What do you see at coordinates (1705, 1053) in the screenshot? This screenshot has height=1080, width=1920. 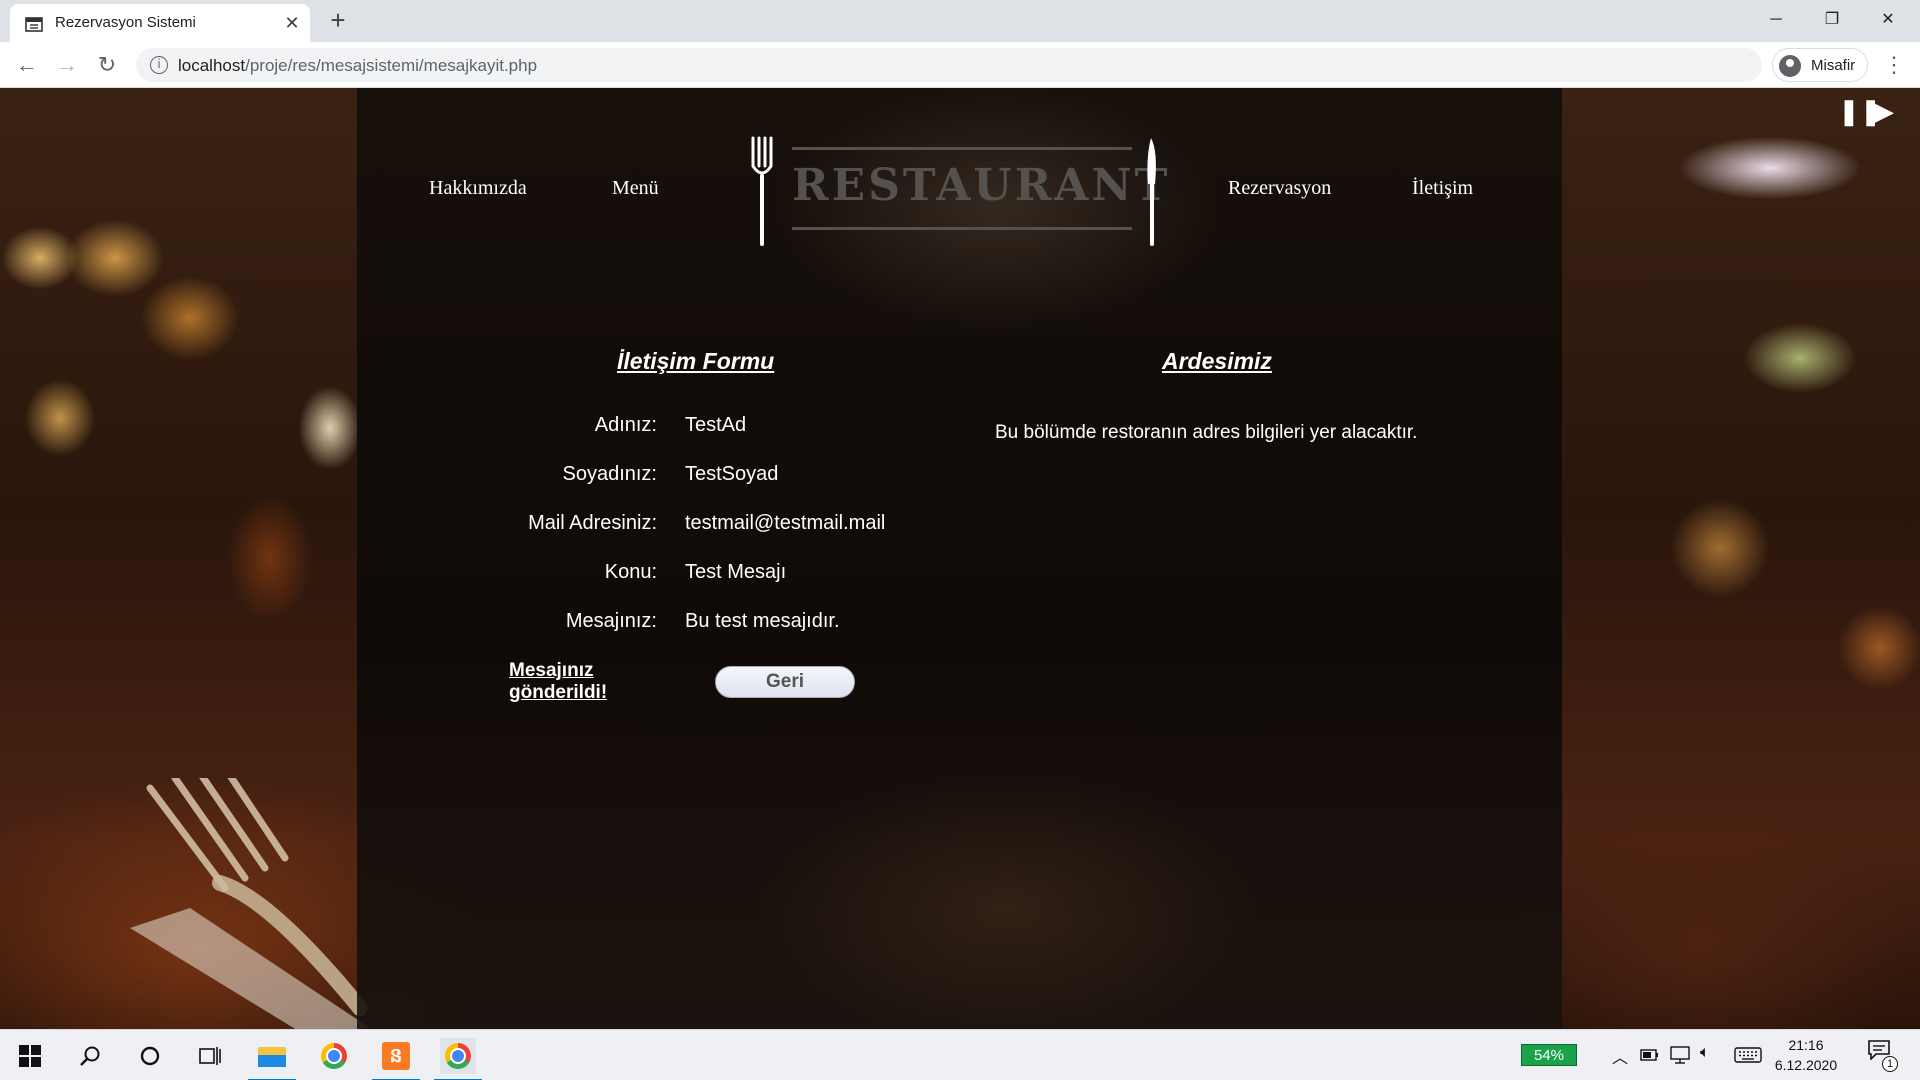 I see `volume-icon: 🔈︎` at bounding box center [1705, 1053].